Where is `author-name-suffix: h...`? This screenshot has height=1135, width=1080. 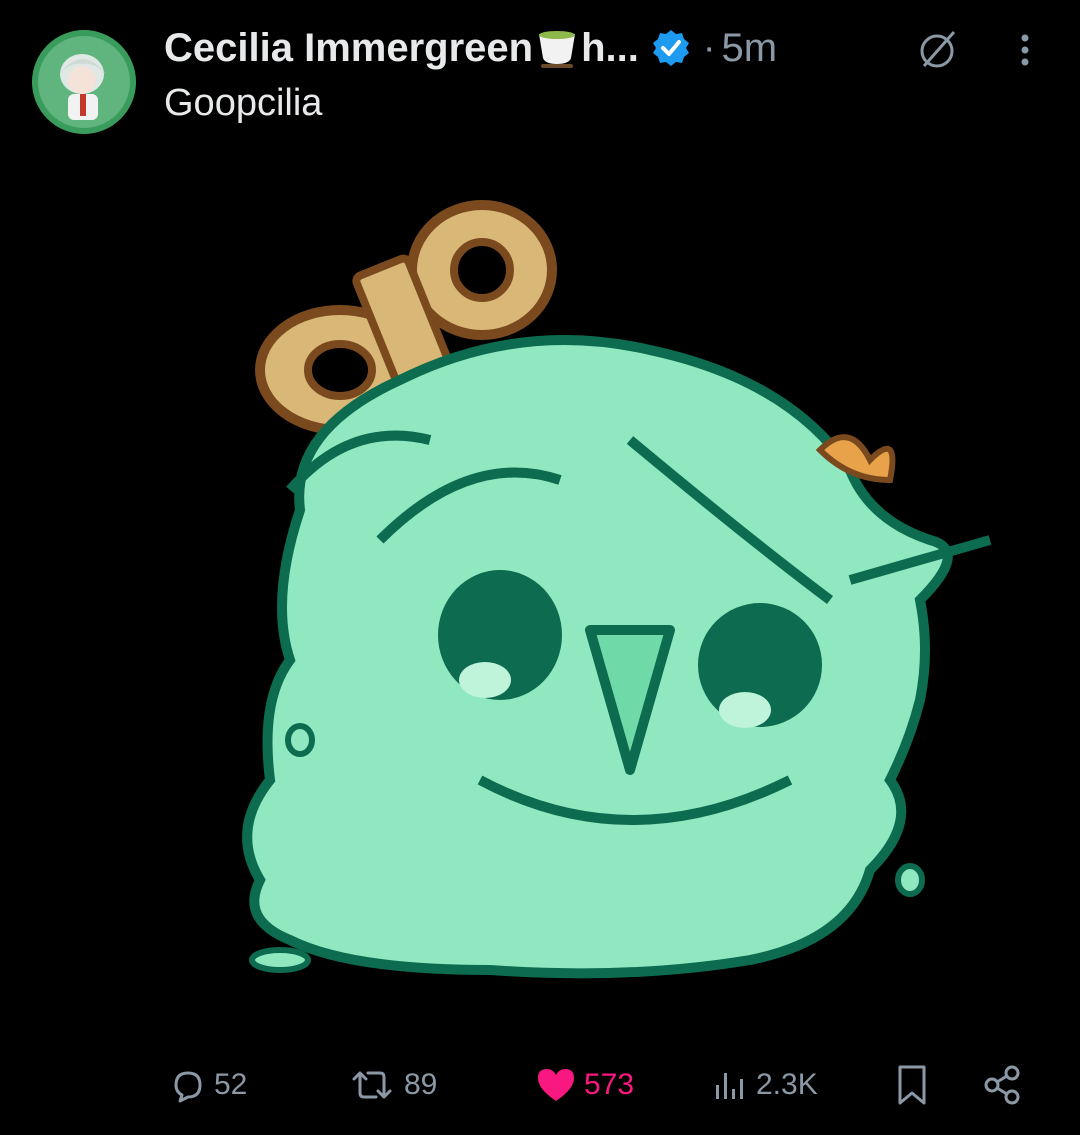 author-name-suffix: h... is located at coordinates (610, 48).